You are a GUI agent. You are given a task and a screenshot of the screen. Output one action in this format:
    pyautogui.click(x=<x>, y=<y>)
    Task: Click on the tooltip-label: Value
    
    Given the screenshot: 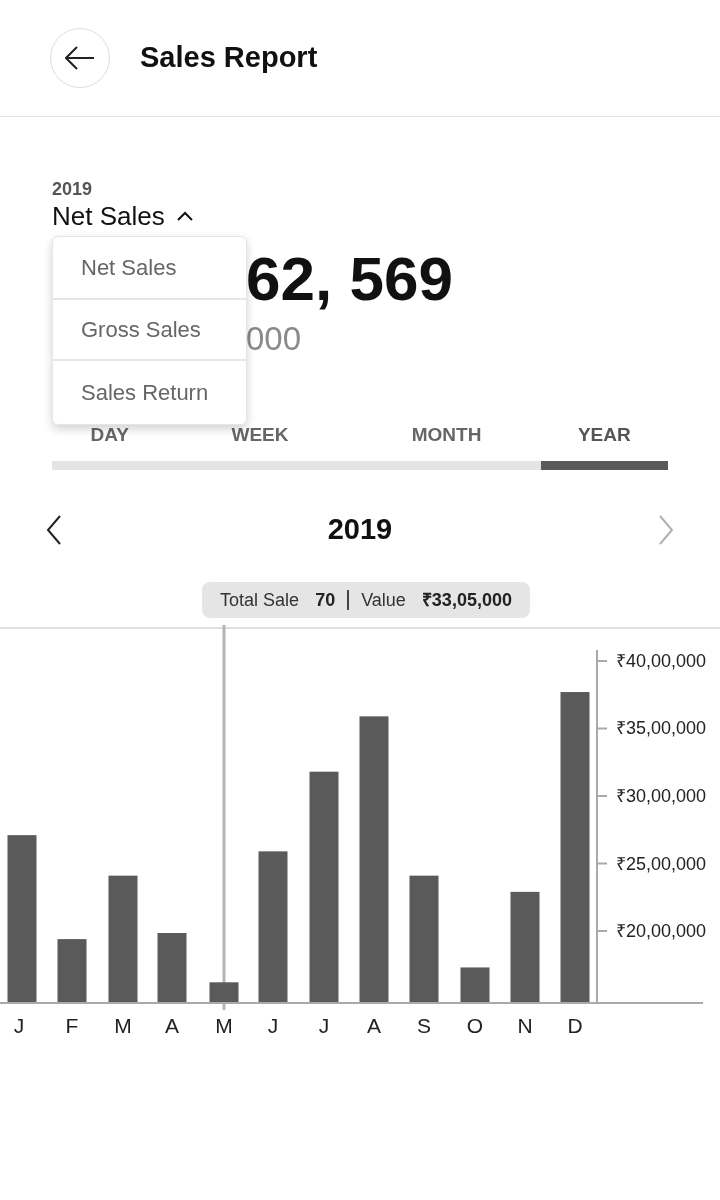 What is the action you would take?
    pyautogui.click(x=383, y=600)
    